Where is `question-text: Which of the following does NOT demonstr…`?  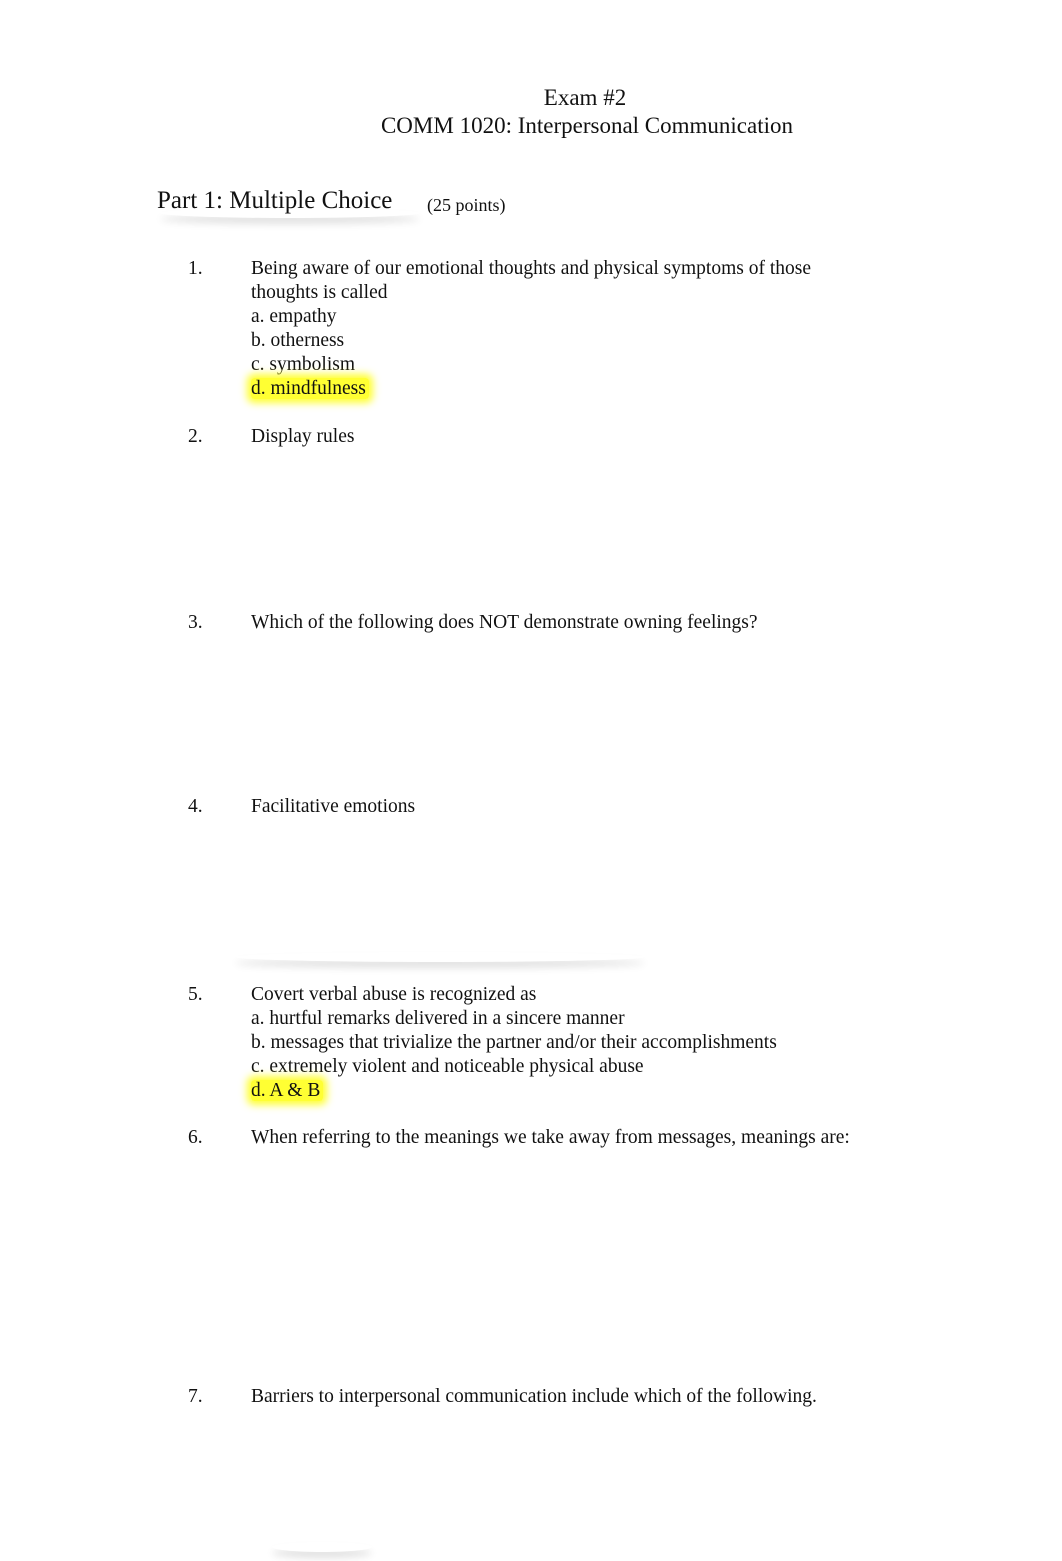 question-text: Which of the following does NOT demonstr… is located at coordinates (504, 622).